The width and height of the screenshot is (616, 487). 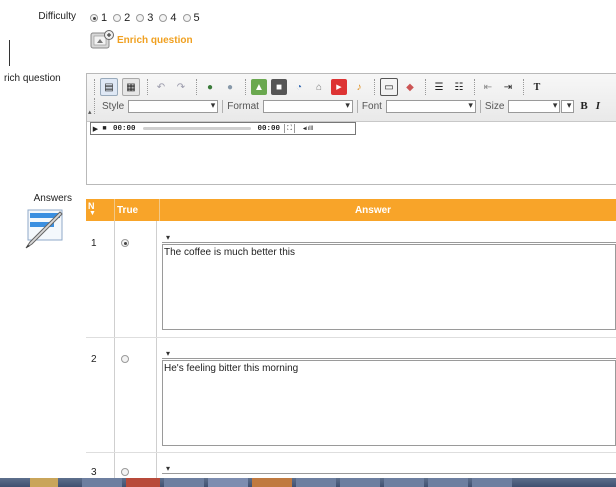 What do you see at coordinates (388, 210) in the screenshot?
I see `header-answer-column: Answer` at bounding box center [388, 210].